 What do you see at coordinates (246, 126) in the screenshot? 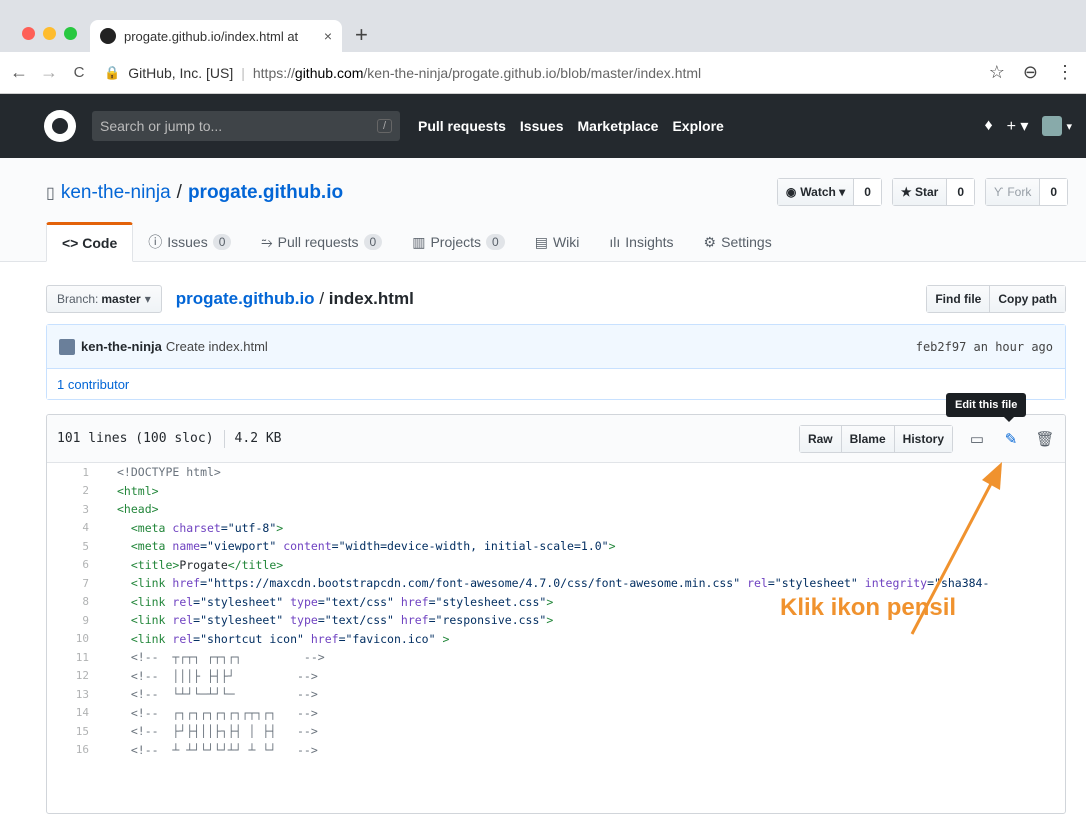
I see `search-input: Search or jump to... /` at bounding box center [246, 126].